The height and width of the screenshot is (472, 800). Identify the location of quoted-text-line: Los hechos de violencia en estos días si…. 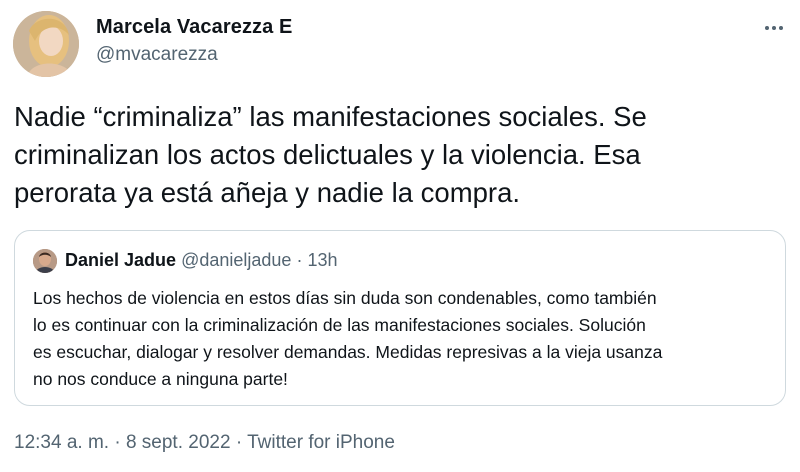
(345, 298).